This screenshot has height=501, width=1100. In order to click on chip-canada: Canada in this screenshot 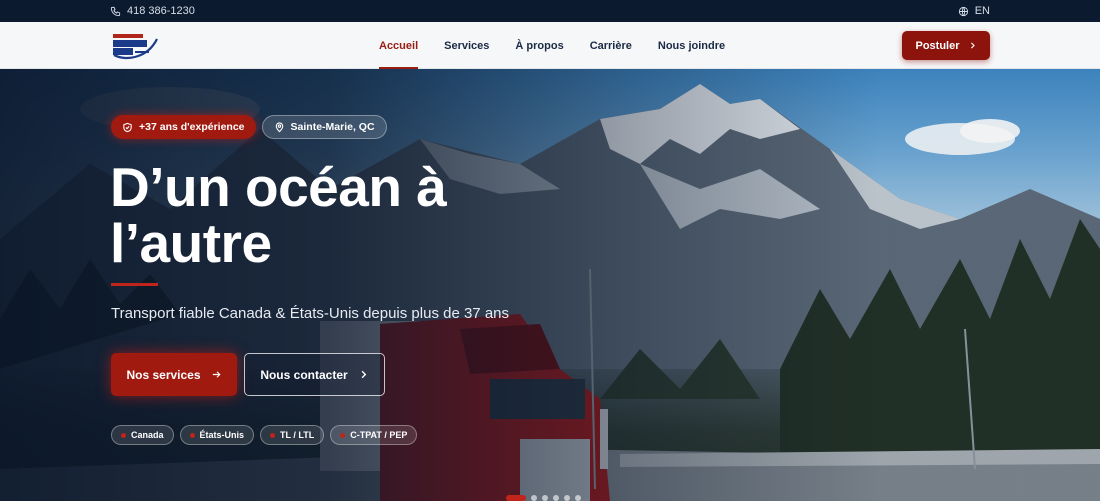, I will do `click(142, 435)`.